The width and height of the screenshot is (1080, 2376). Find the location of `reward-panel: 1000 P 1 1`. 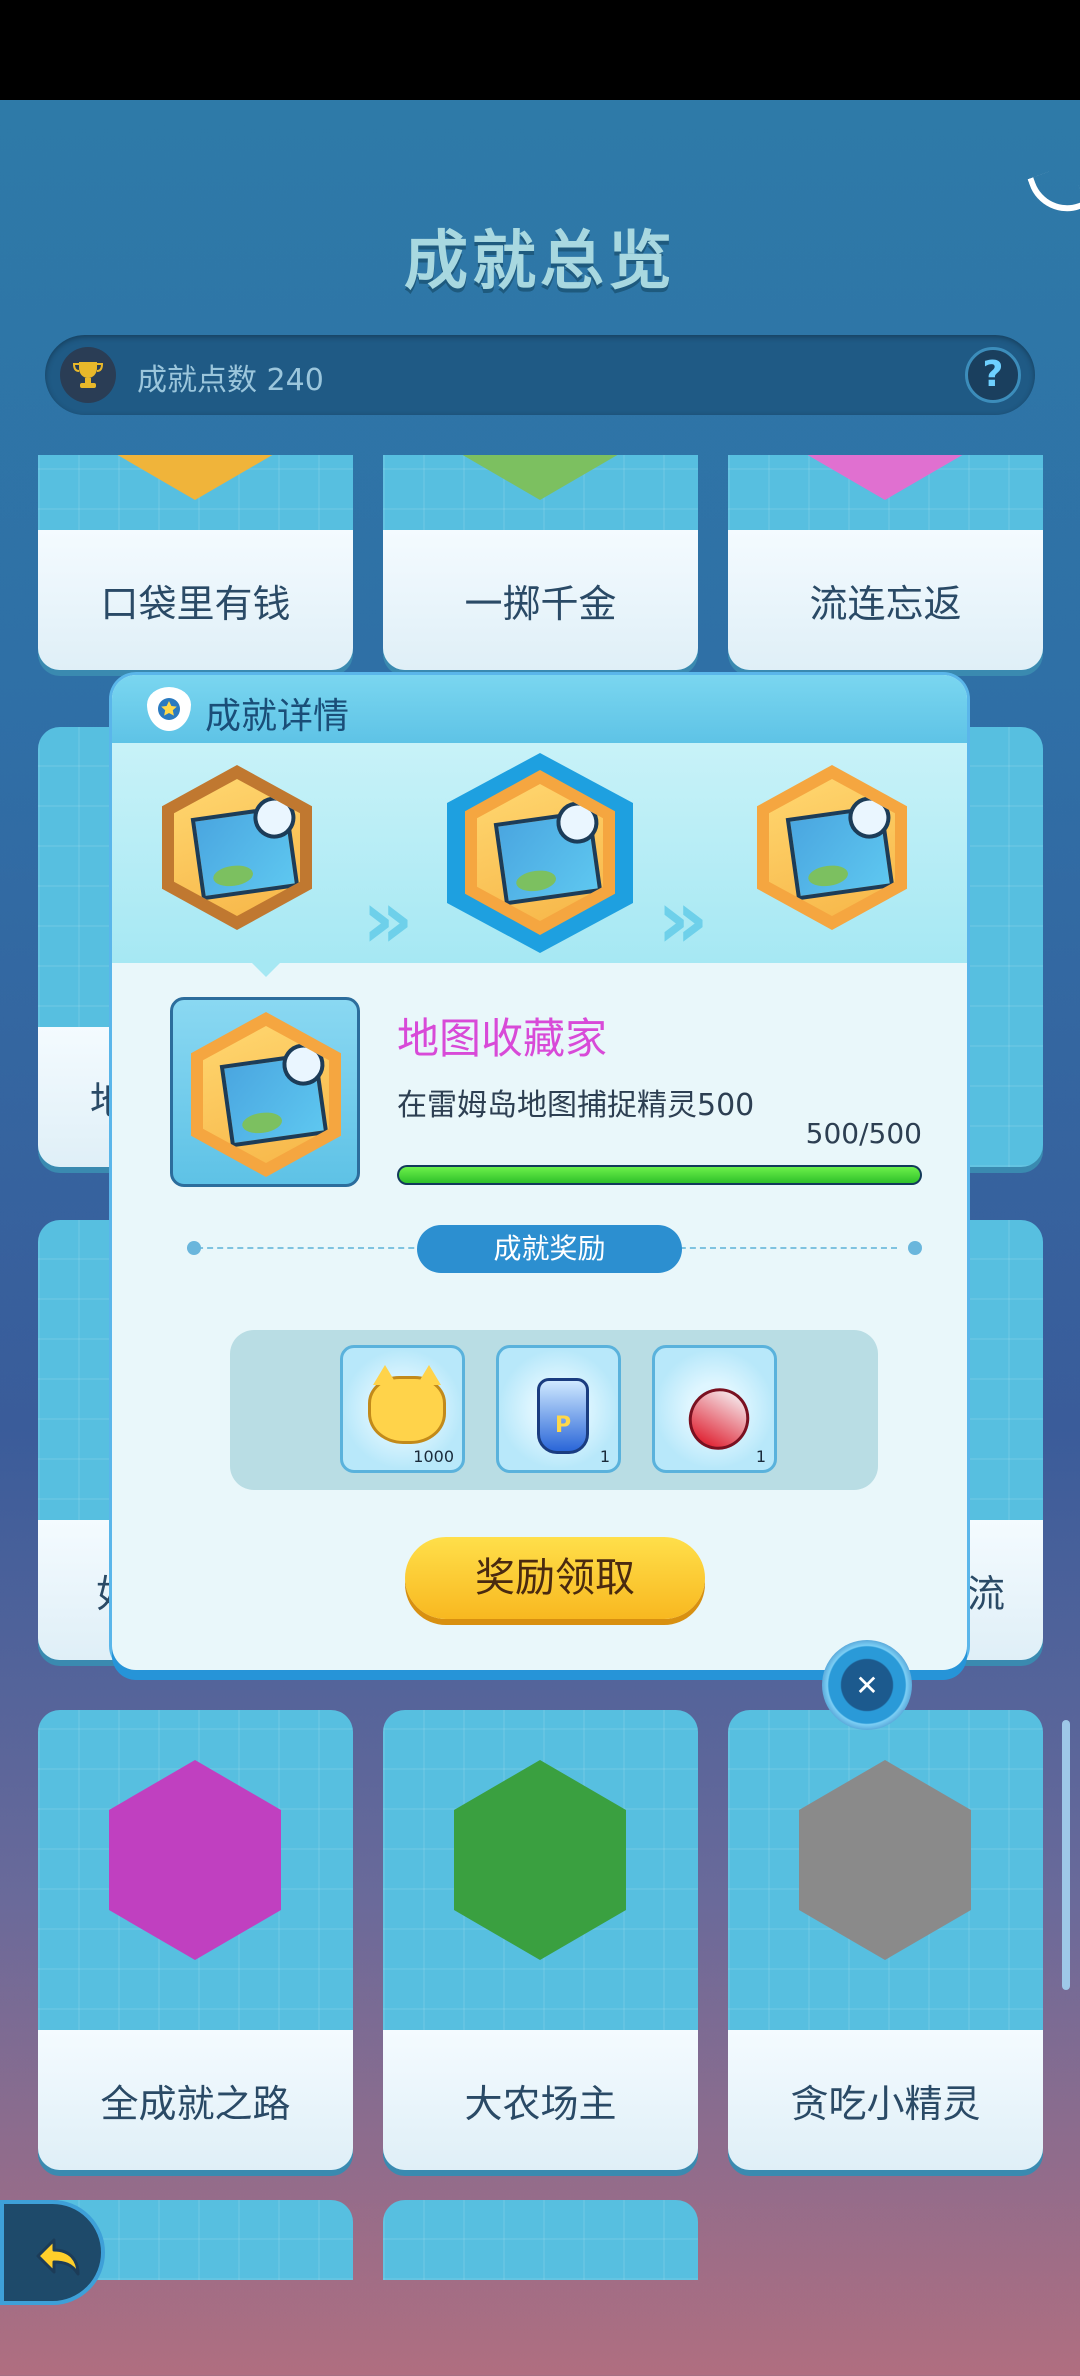

reward-panel: 1000 P 1 1 is located at coordinates (554, 1410).